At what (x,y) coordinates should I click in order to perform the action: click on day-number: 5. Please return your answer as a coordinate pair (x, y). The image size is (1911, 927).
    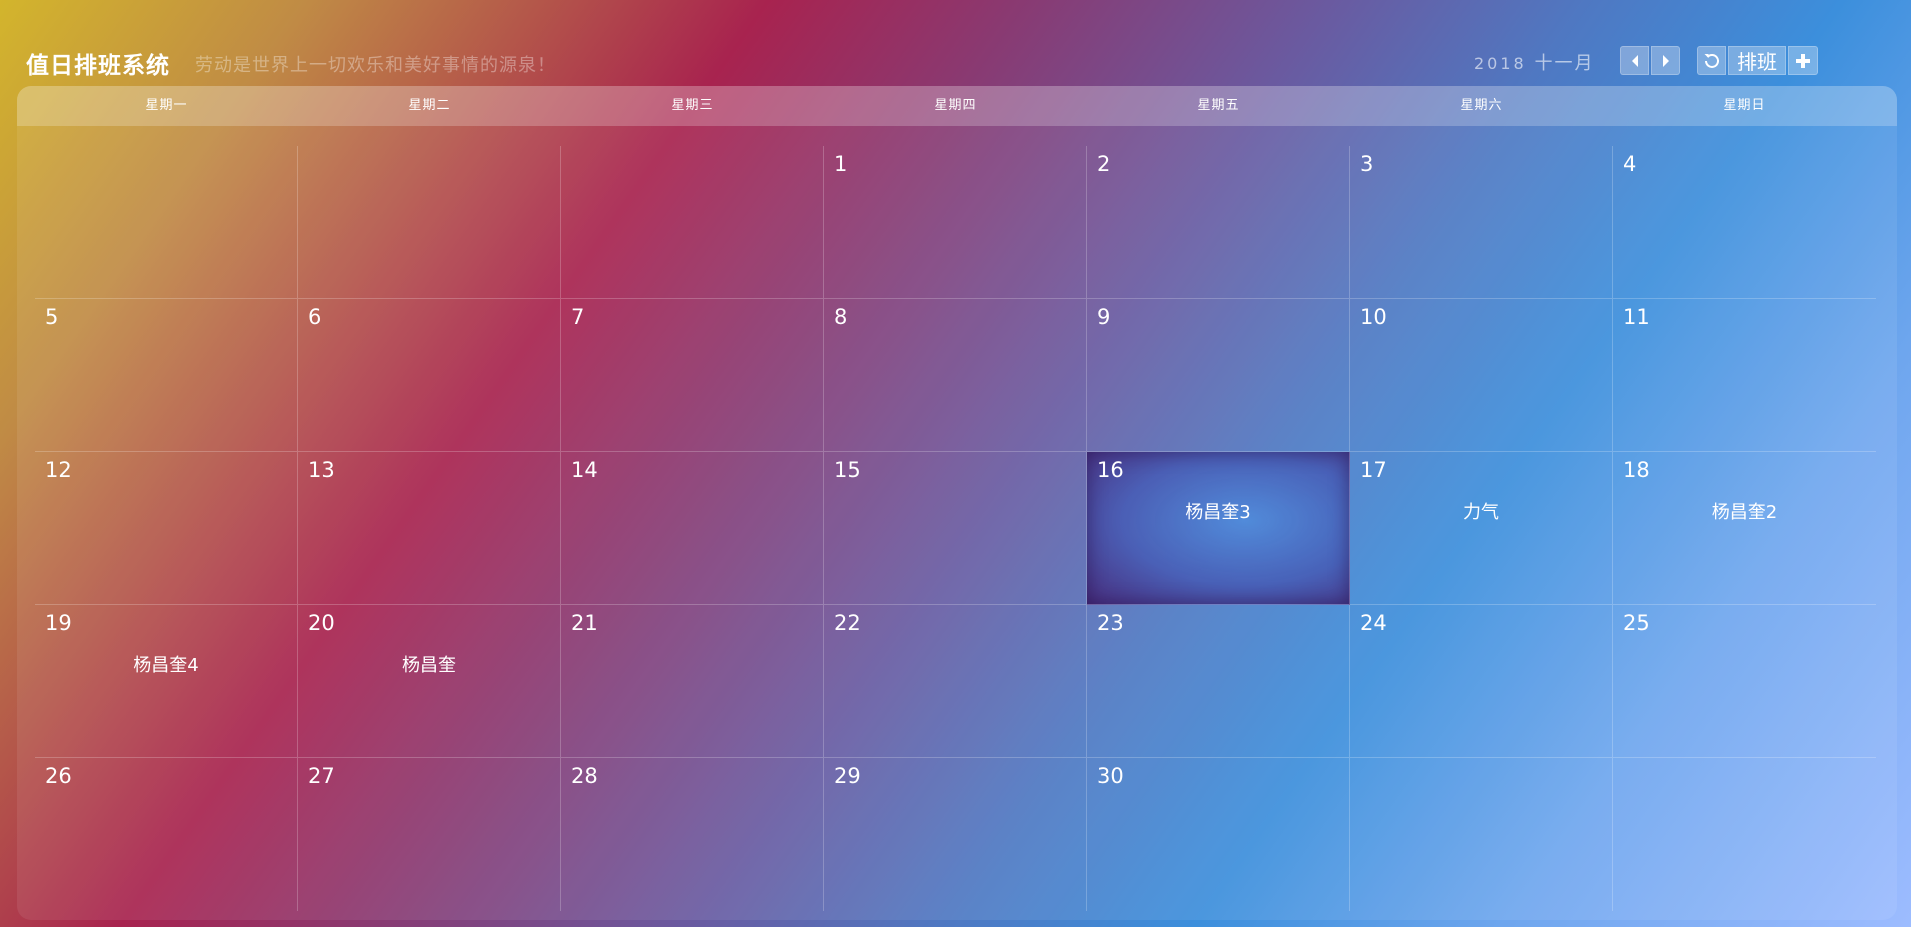
    Looking at the image, I should click on (52, 317).